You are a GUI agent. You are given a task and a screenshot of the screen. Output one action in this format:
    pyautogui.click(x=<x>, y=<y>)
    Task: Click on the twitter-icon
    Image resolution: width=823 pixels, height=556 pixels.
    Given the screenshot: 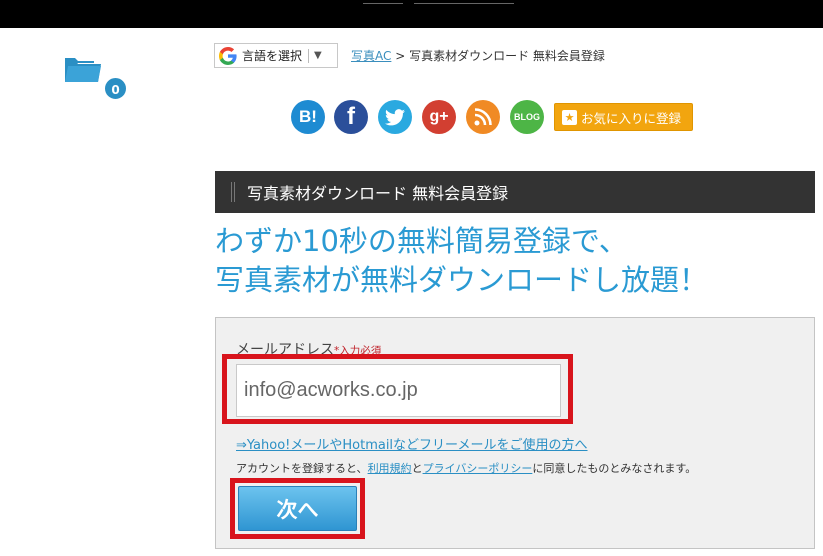 What is the action you would take?
    pyautogui.click(x=395, y=117)
    